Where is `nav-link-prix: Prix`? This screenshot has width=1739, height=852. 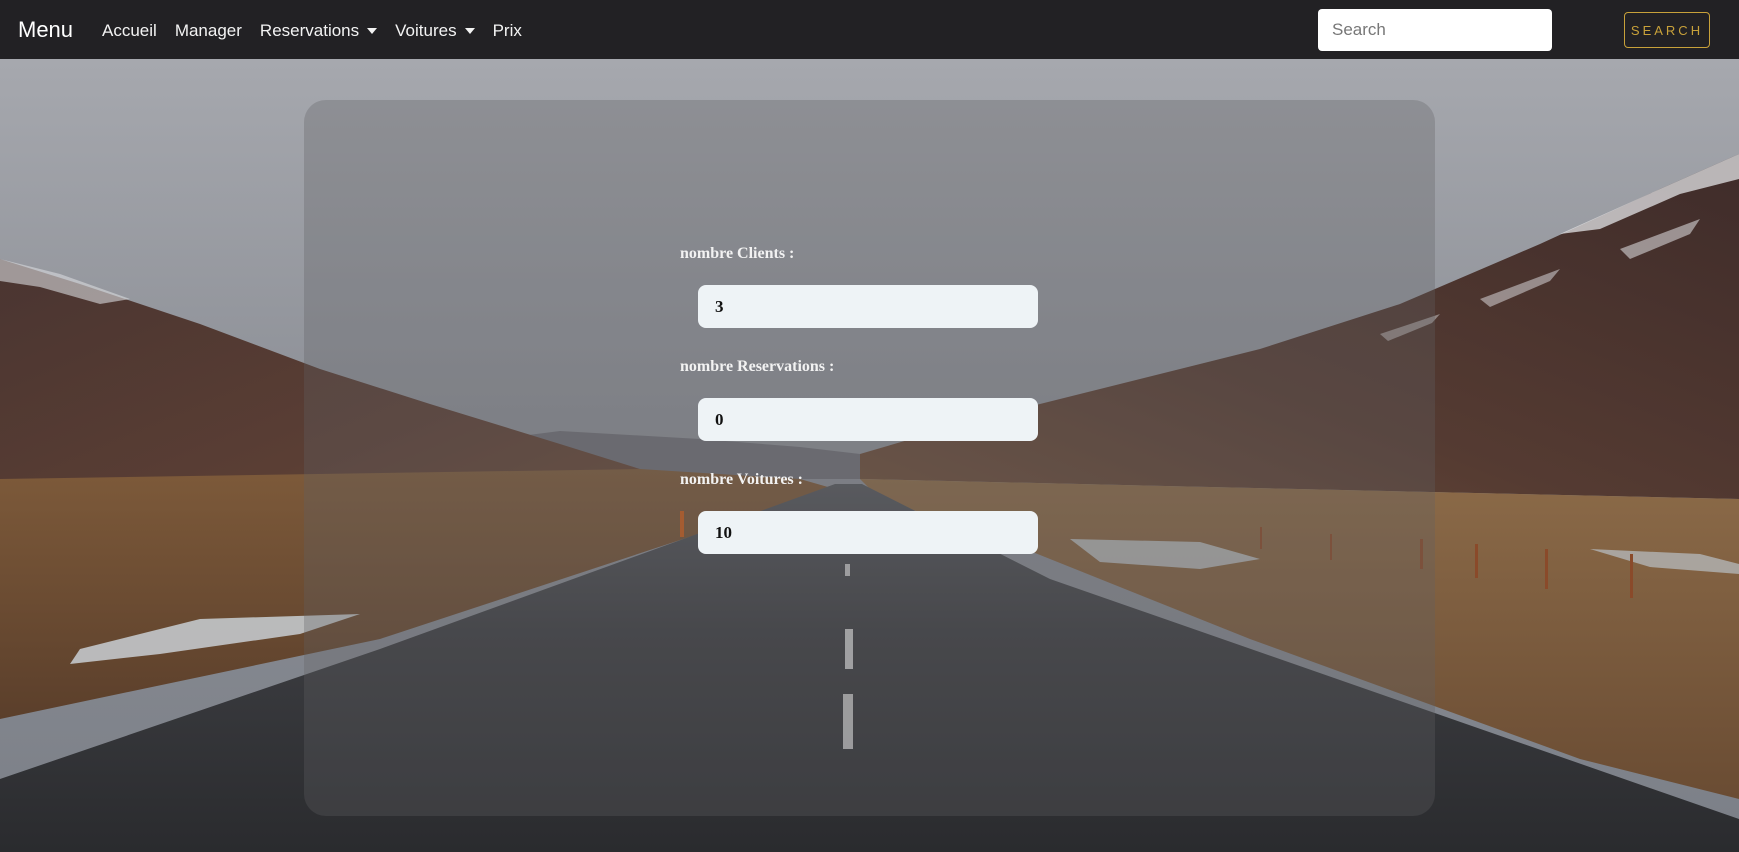
nav-link-prix: Prix is located at coordinates (507, 31).